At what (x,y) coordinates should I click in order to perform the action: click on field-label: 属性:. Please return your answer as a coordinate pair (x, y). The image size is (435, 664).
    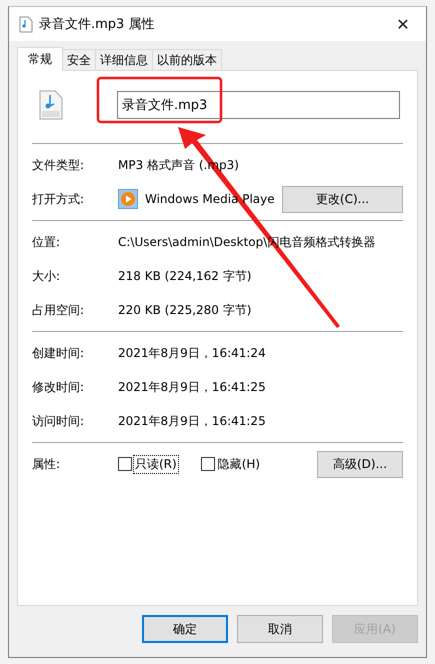
    Looking at the image, I should click on (47, 464).